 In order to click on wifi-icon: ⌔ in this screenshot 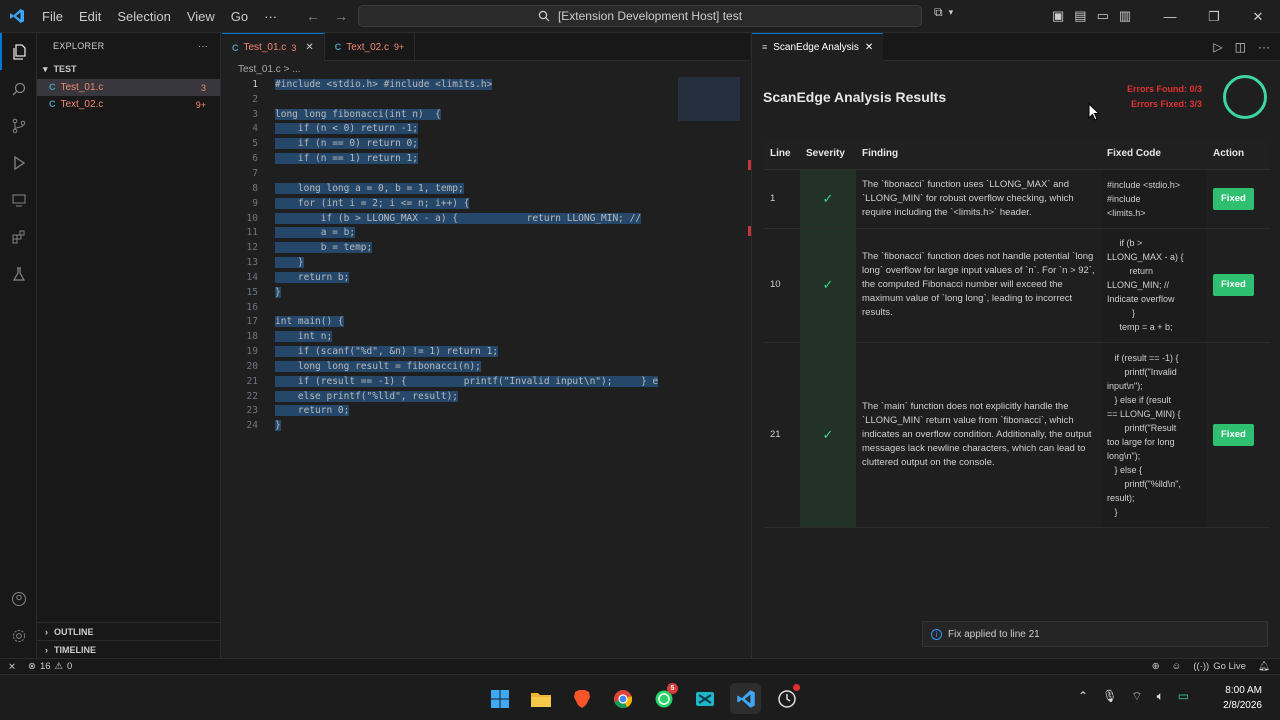, I will do `click(1136, 696)`.